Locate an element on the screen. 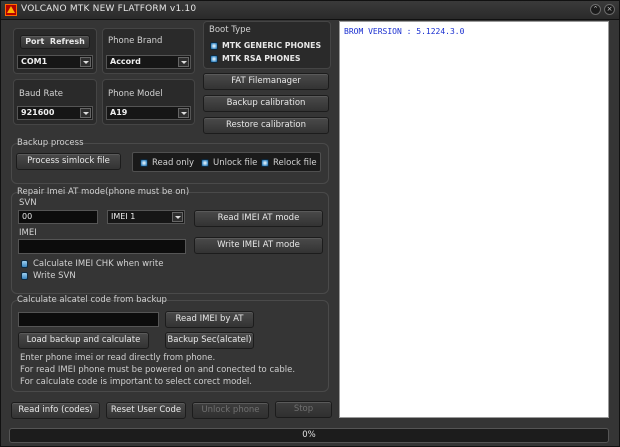 This screenshot has width=620, height=447. boot-type-label: Boot Type is located at coordinates (230, 30).